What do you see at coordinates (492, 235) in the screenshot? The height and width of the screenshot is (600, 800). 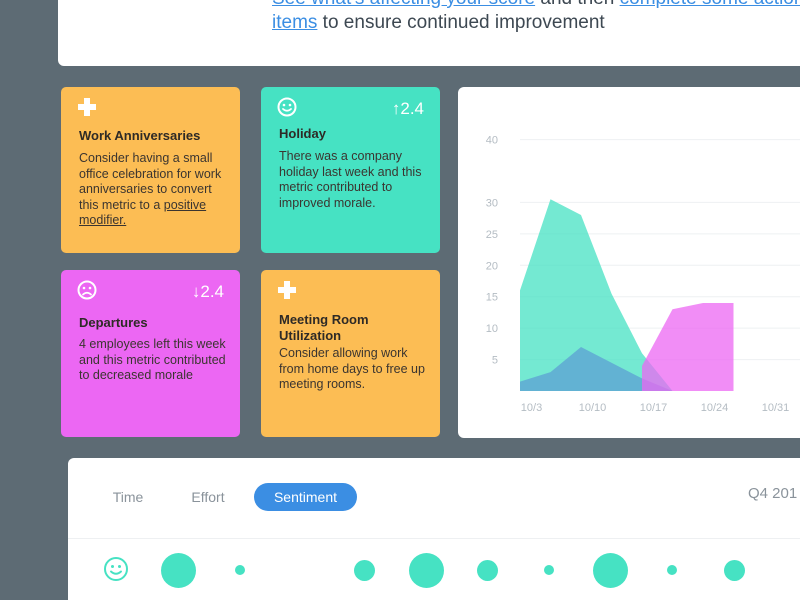 I see `y-tick-label: 25` at bounding box center [492, 235].